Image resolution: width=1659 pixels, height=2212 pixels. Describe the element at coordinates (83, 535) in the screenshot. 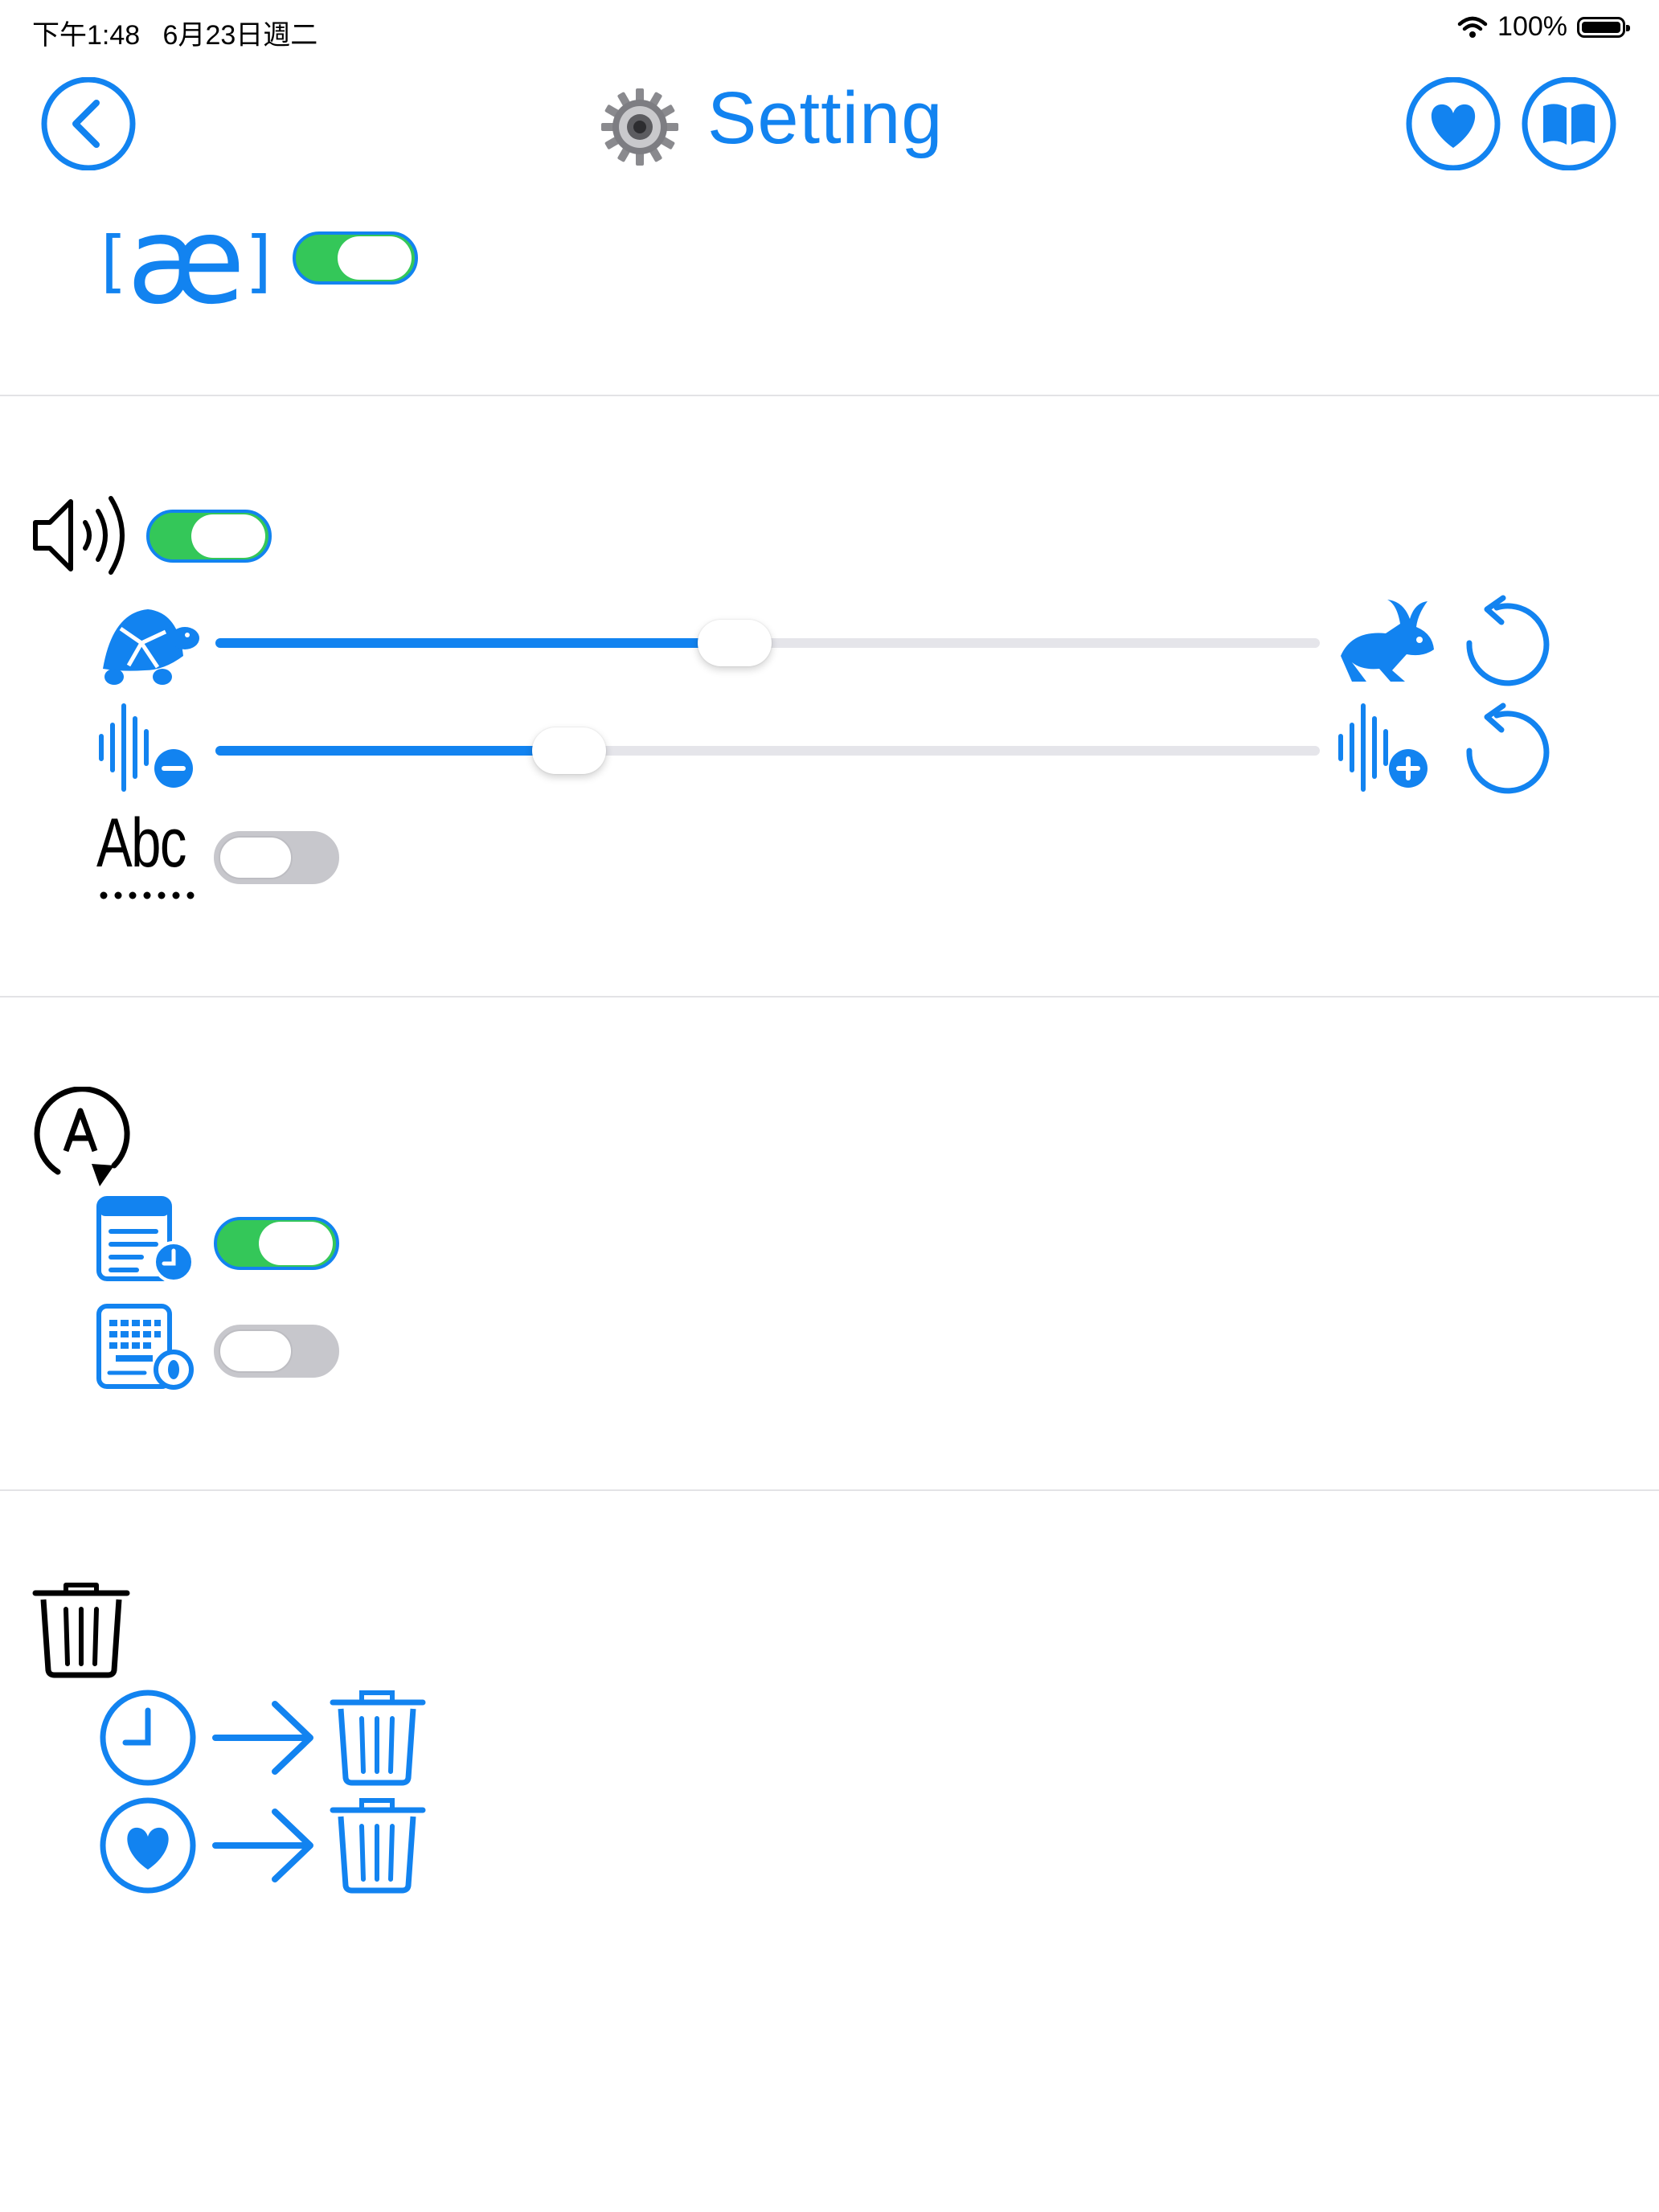

I see `speaker-icon` at that location.